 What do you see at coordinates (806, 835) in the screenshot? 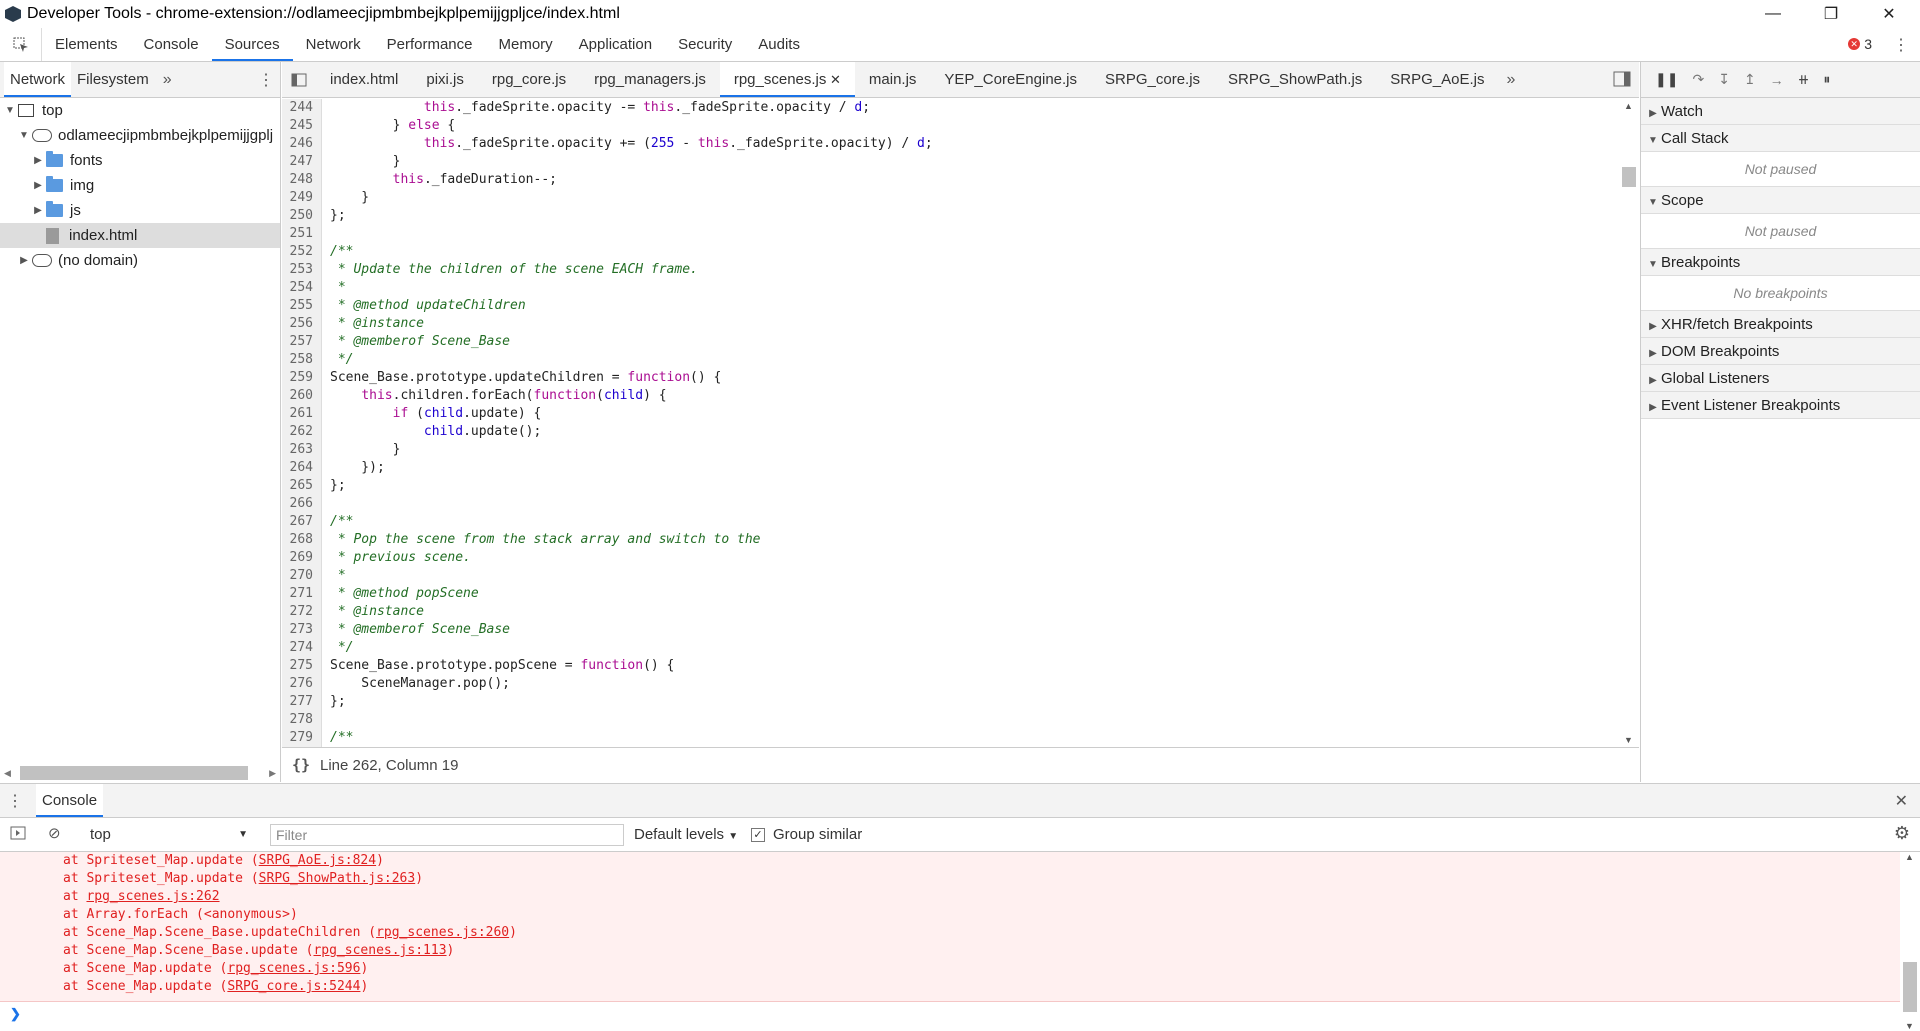
I see `group-similar-toggle: ✓ Group similar` at bounding box center [806, 835].